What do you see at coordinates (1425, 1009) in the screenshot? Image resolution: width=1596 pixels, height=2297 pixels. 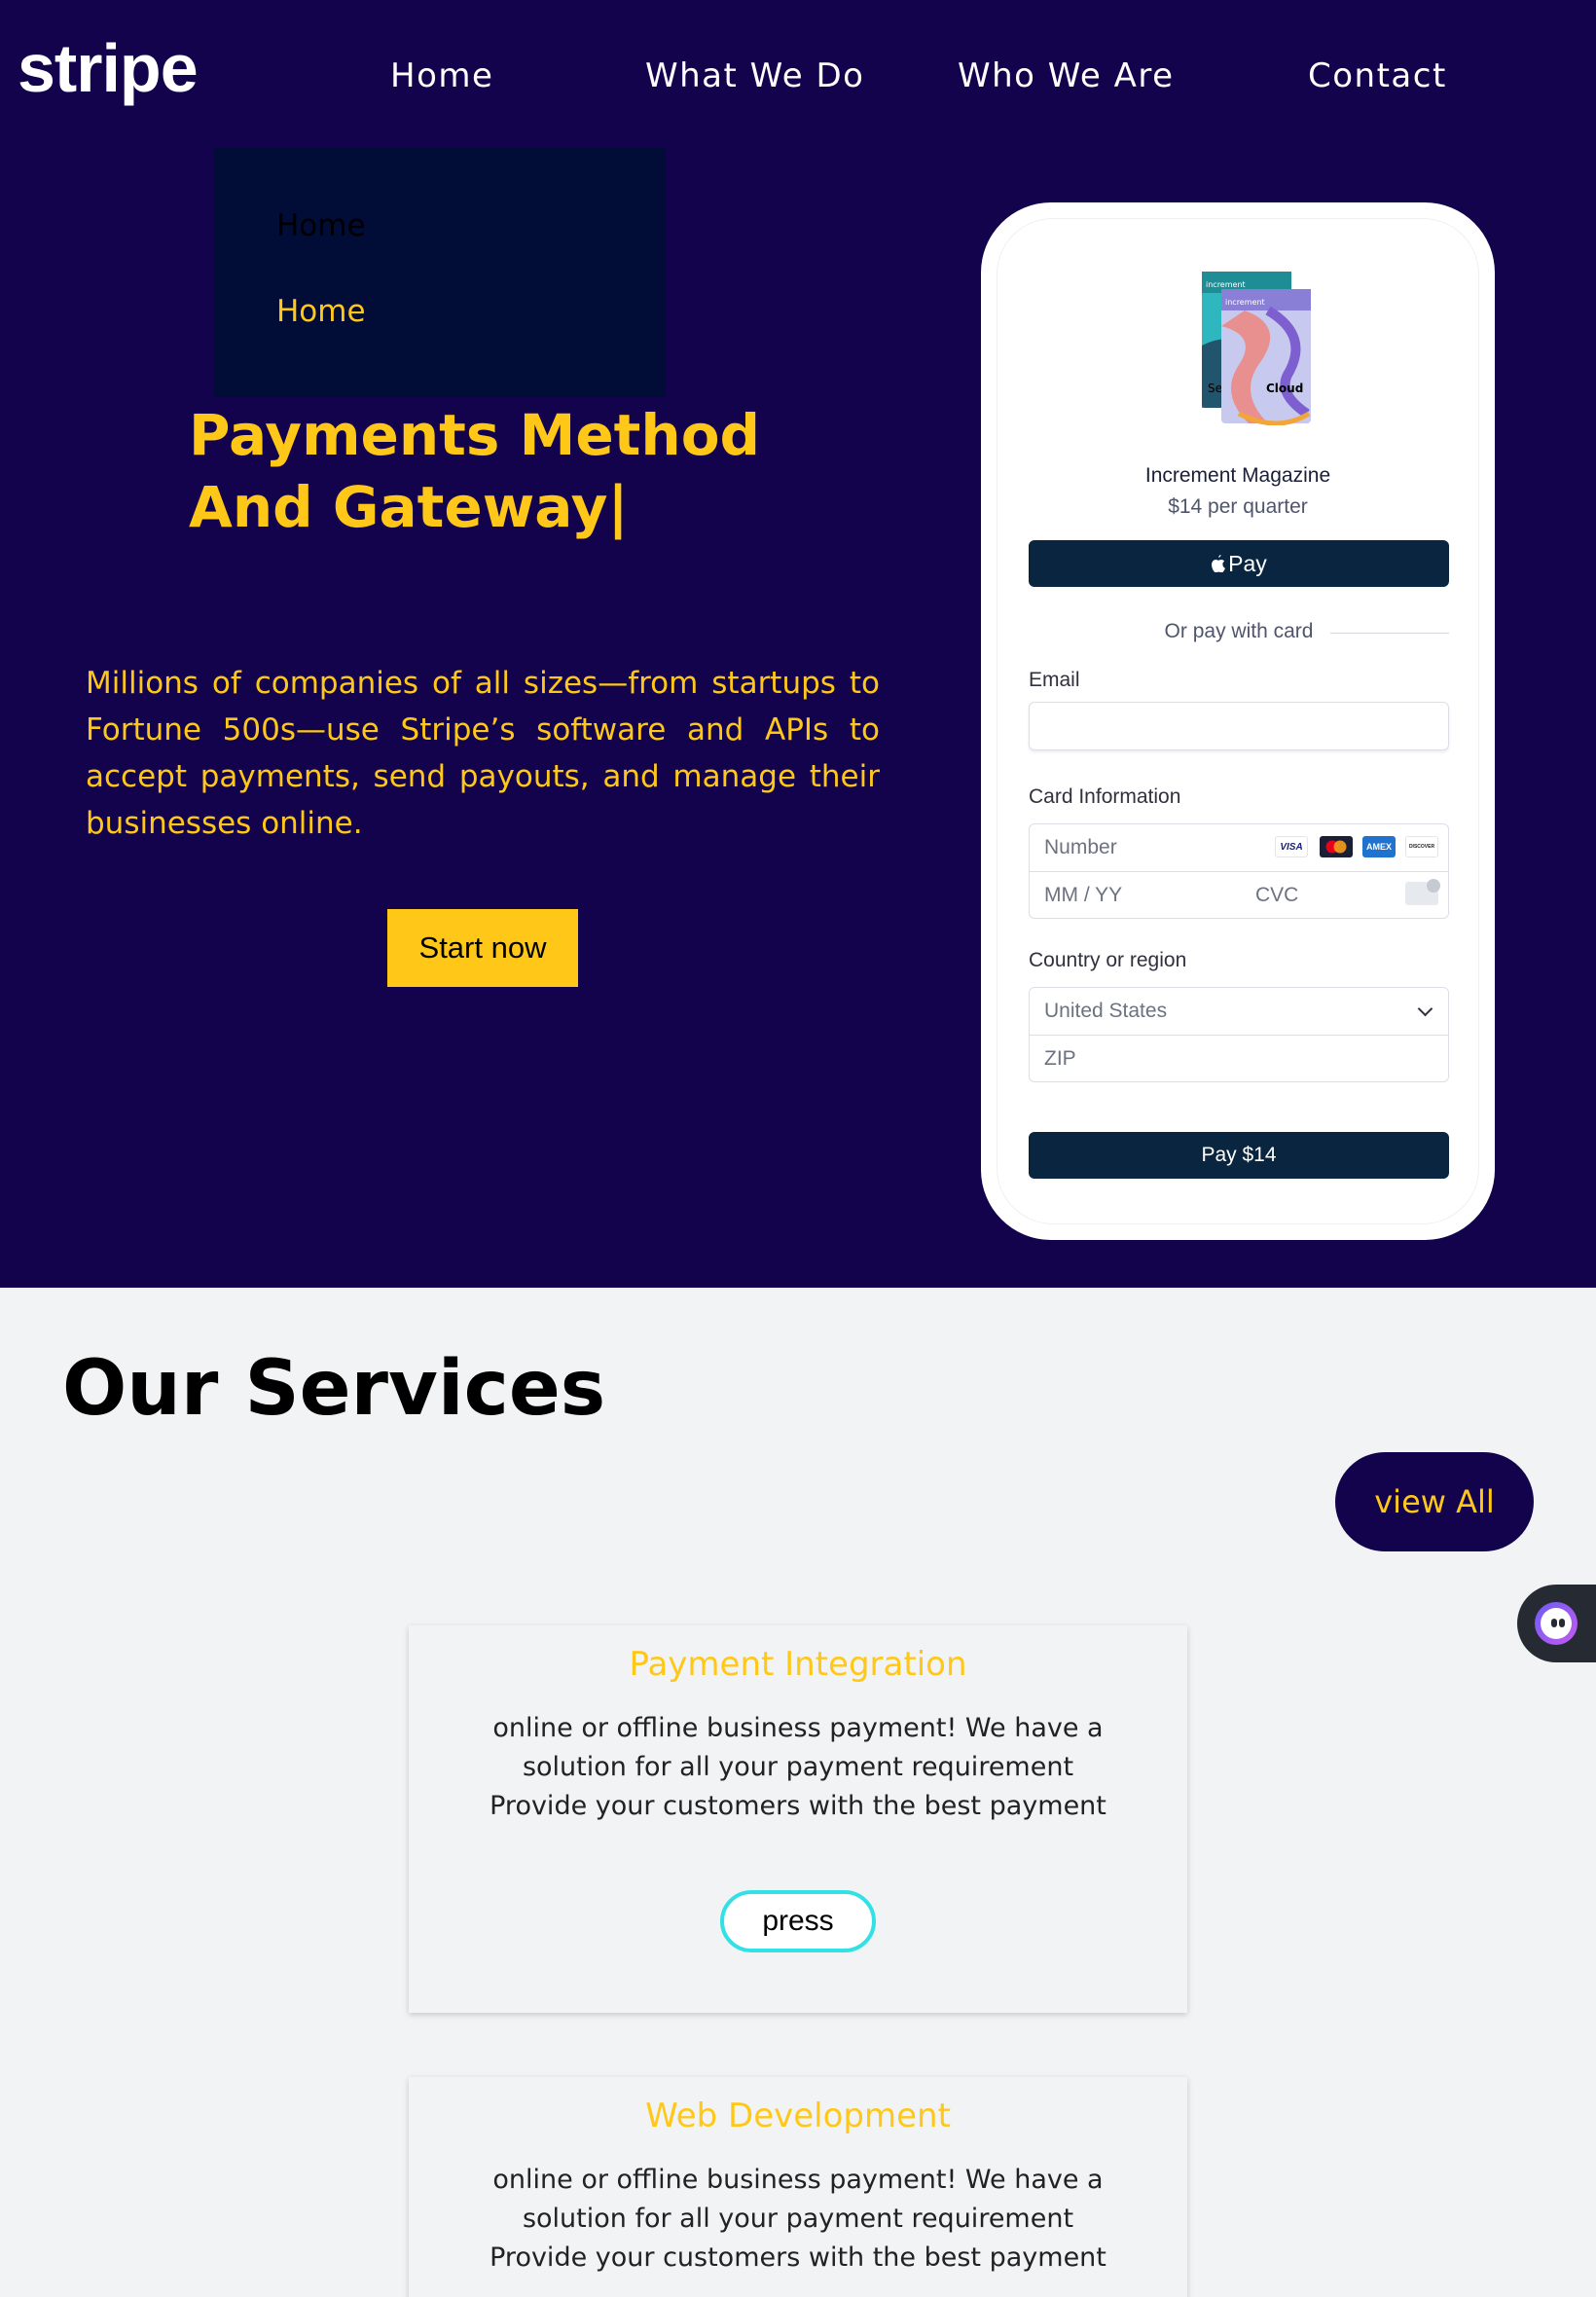 I see `chevron-down-icon` at bounding box center [1425, 1009].